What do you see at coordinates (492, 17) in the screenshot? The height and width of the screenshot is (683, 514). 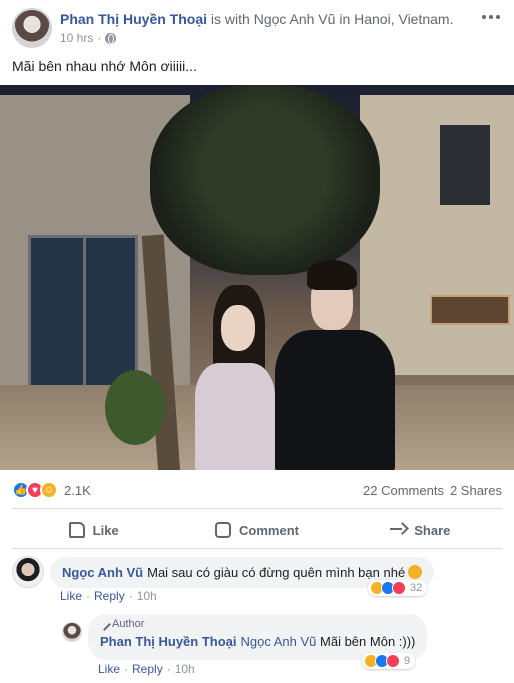 I see `more-options-icon` at bounding box center [492, 17].